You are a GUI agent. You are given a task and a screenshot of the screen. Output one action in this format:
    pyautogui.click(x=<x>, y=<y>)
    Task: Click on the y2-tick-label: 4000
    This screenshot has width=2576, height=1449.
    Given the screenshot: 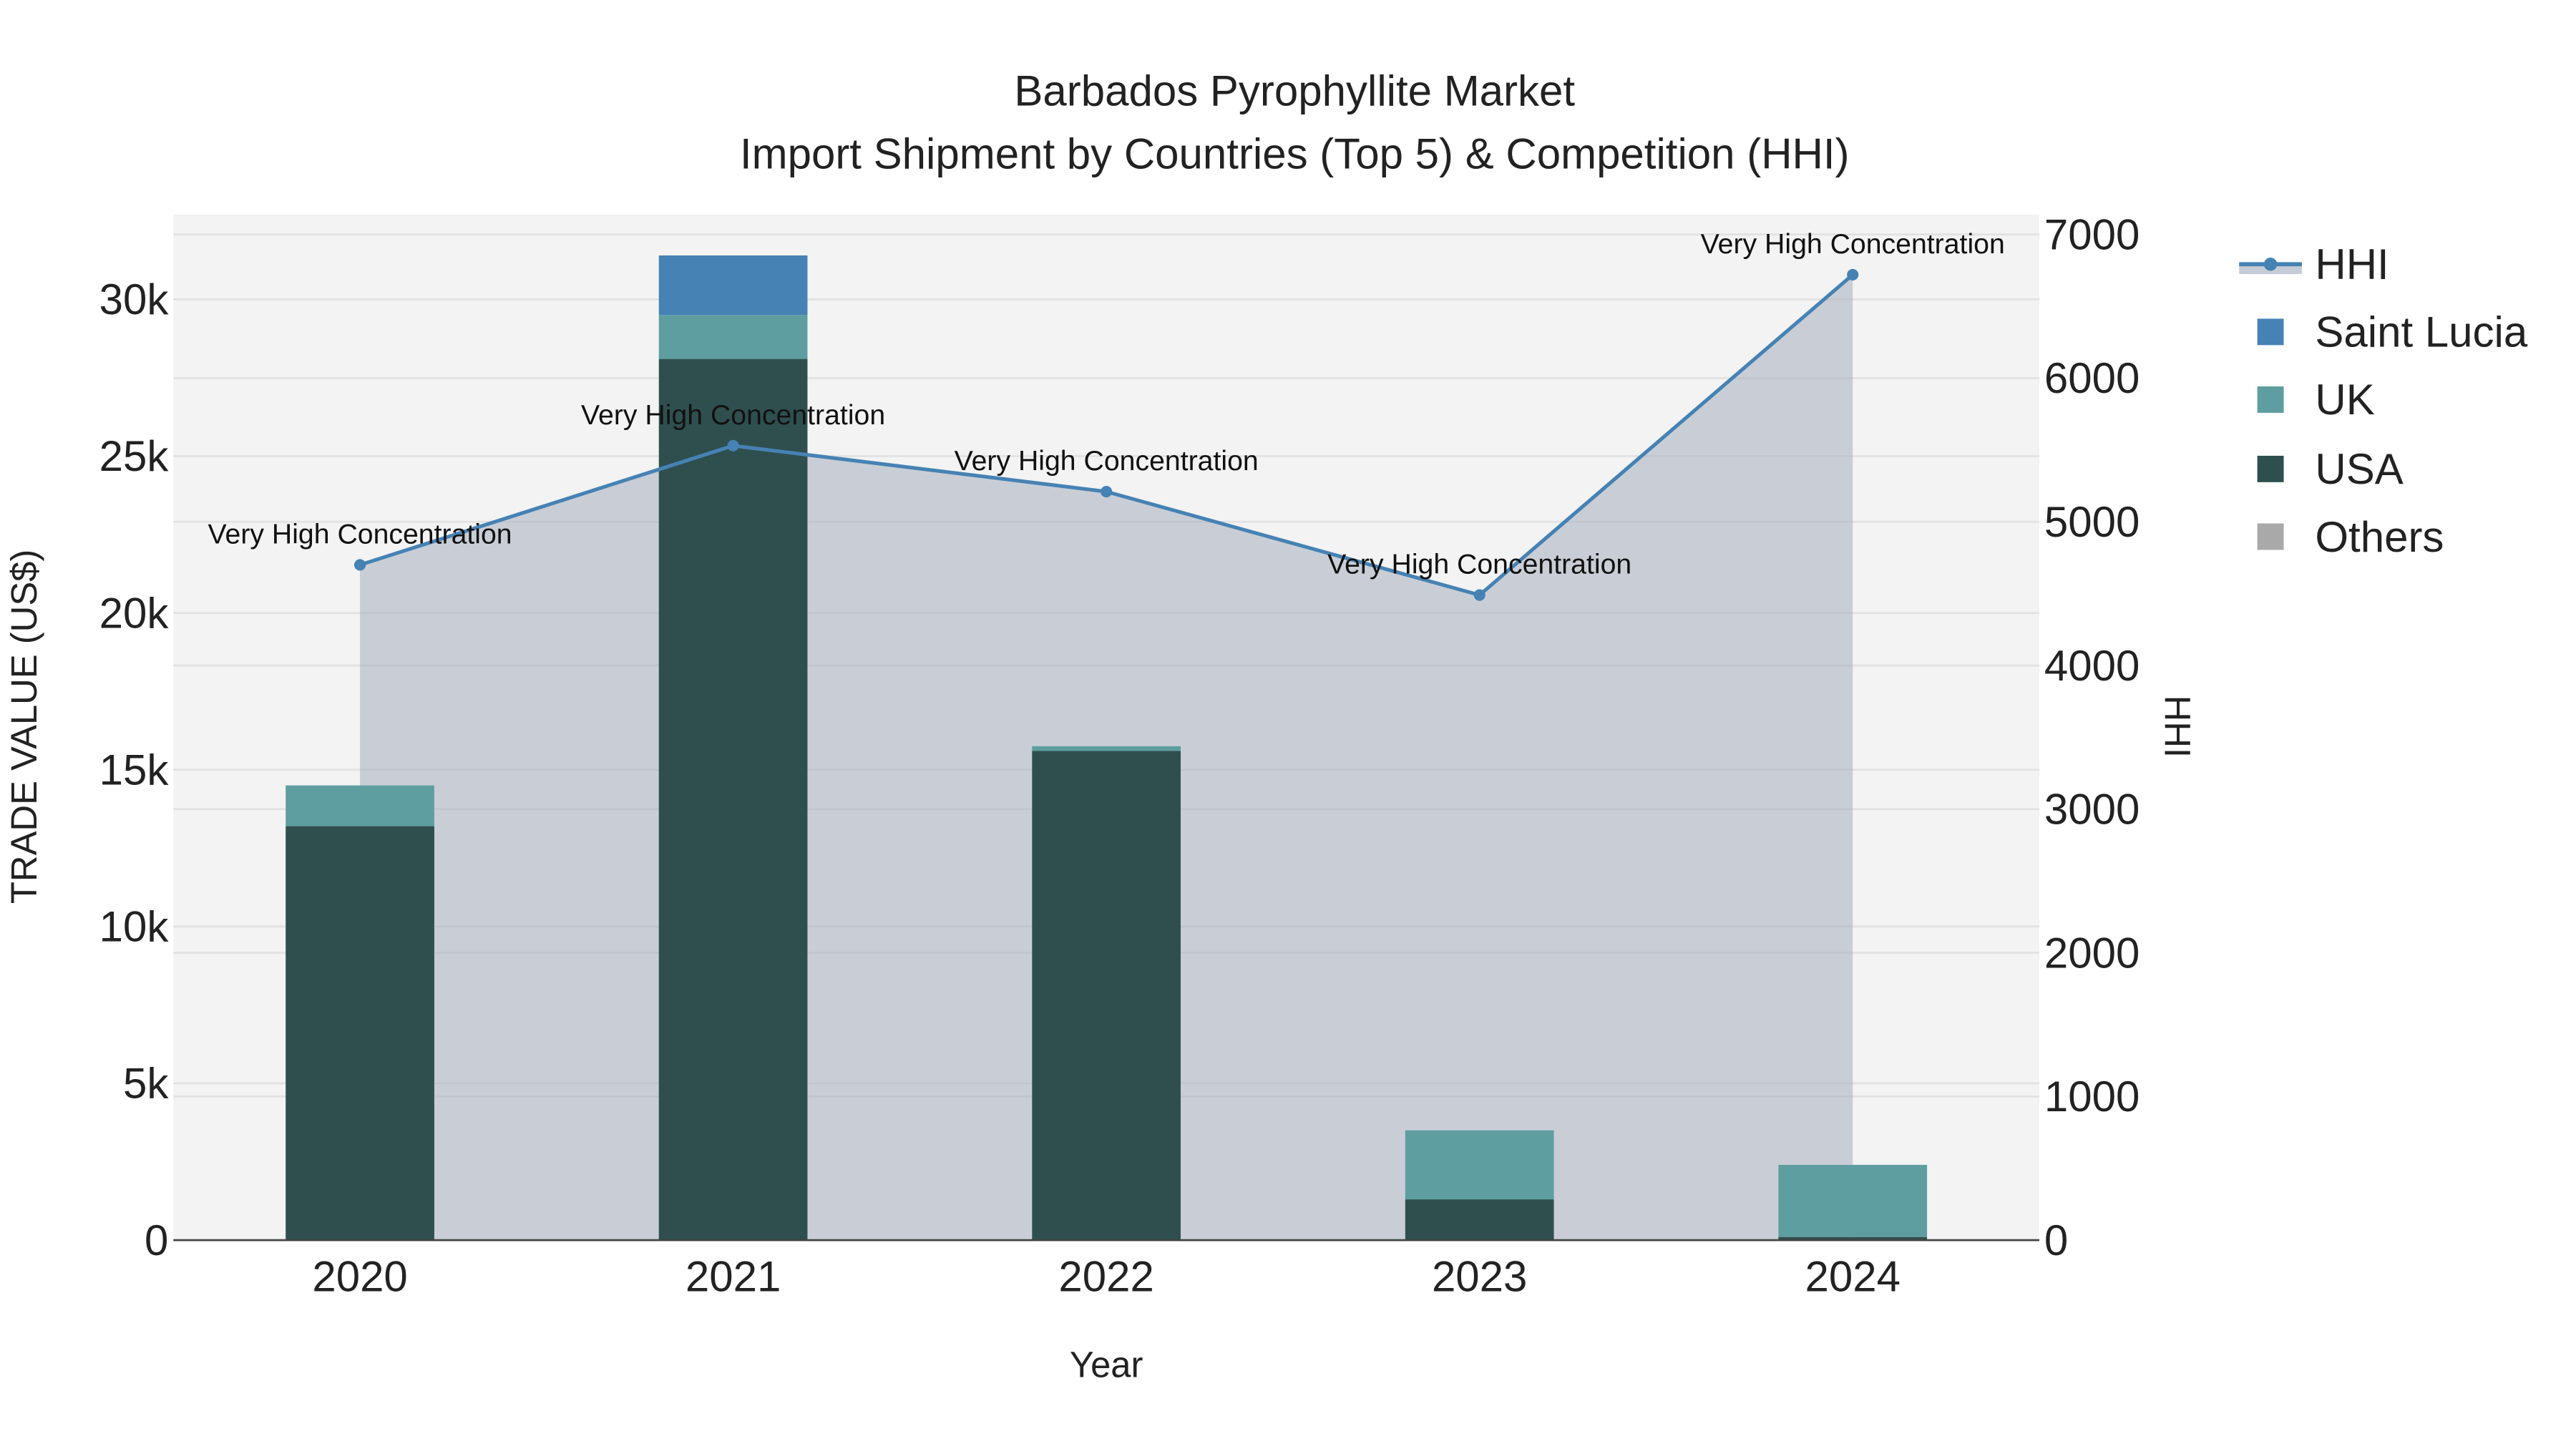 What is the action you would take?
    pyautogui.click(x=2092, y=666)
    